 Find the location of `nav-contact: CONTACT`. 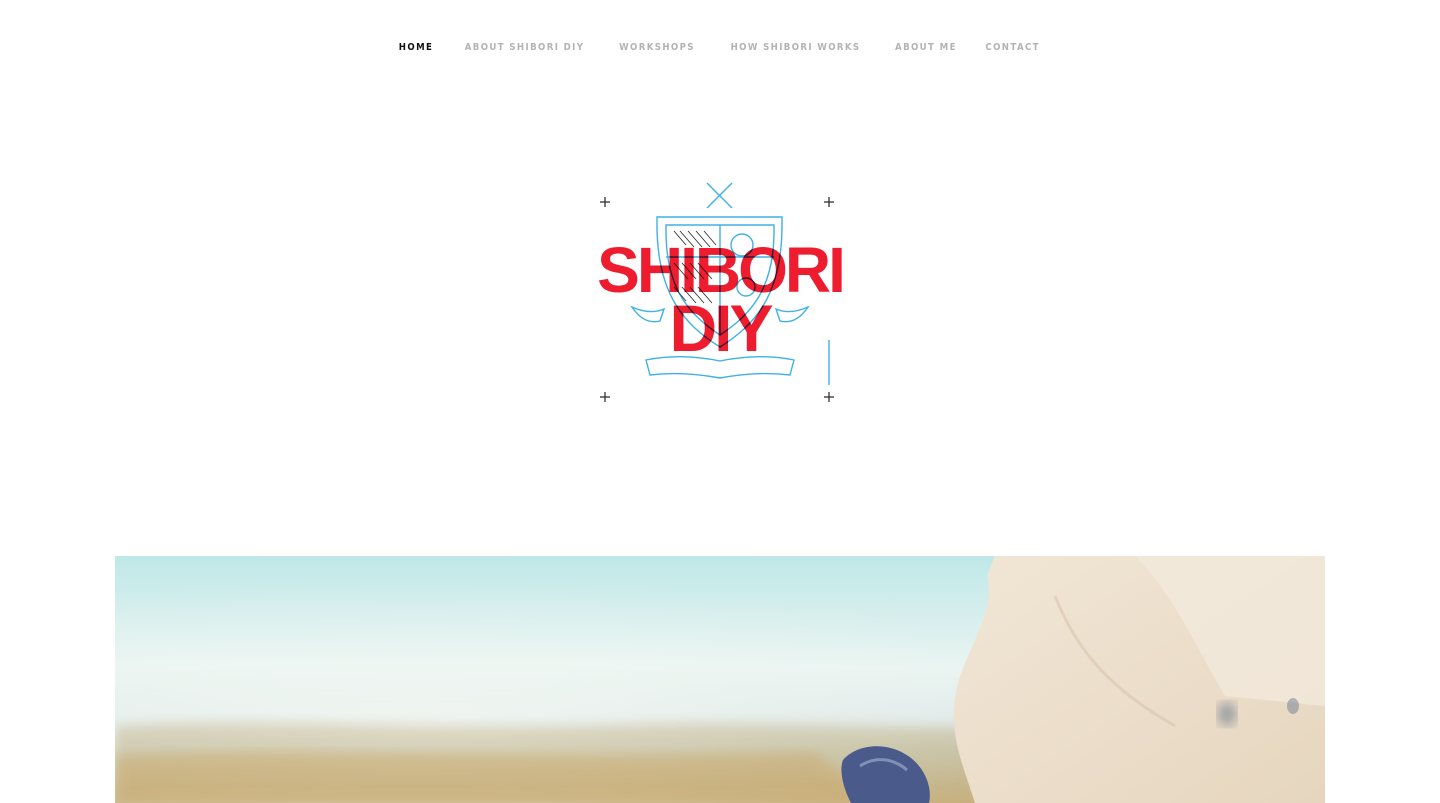

nav-contact: CONTACT is located at coordinates (1012, 48).